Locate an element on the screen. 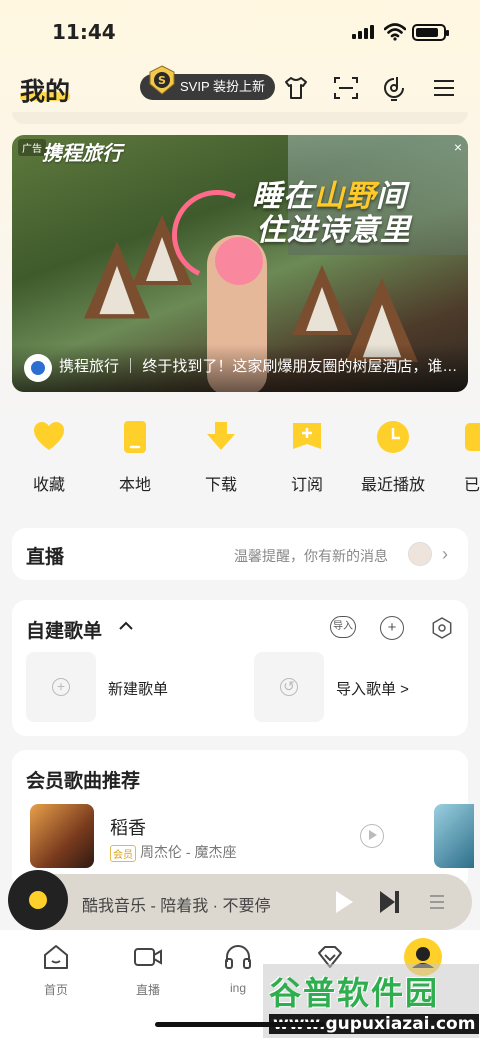 This screenshot has width=480, height=1039. shortcut-label: 收藏 is located at coordinates (48, 485).